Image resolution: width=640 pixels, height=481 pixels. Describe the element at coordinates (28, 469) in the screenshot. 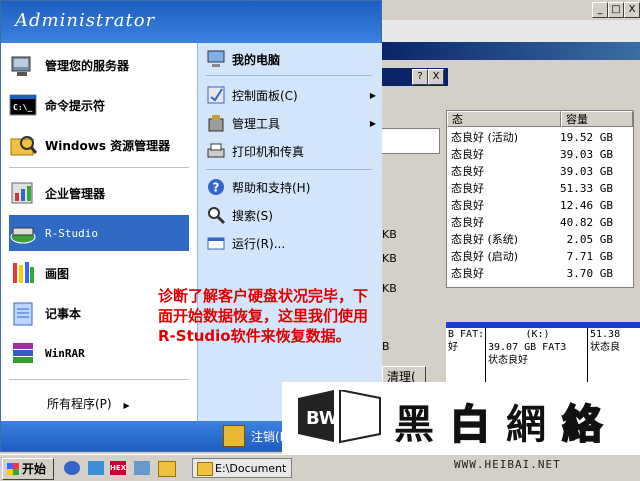

I see `start-button: 开始` at that location.